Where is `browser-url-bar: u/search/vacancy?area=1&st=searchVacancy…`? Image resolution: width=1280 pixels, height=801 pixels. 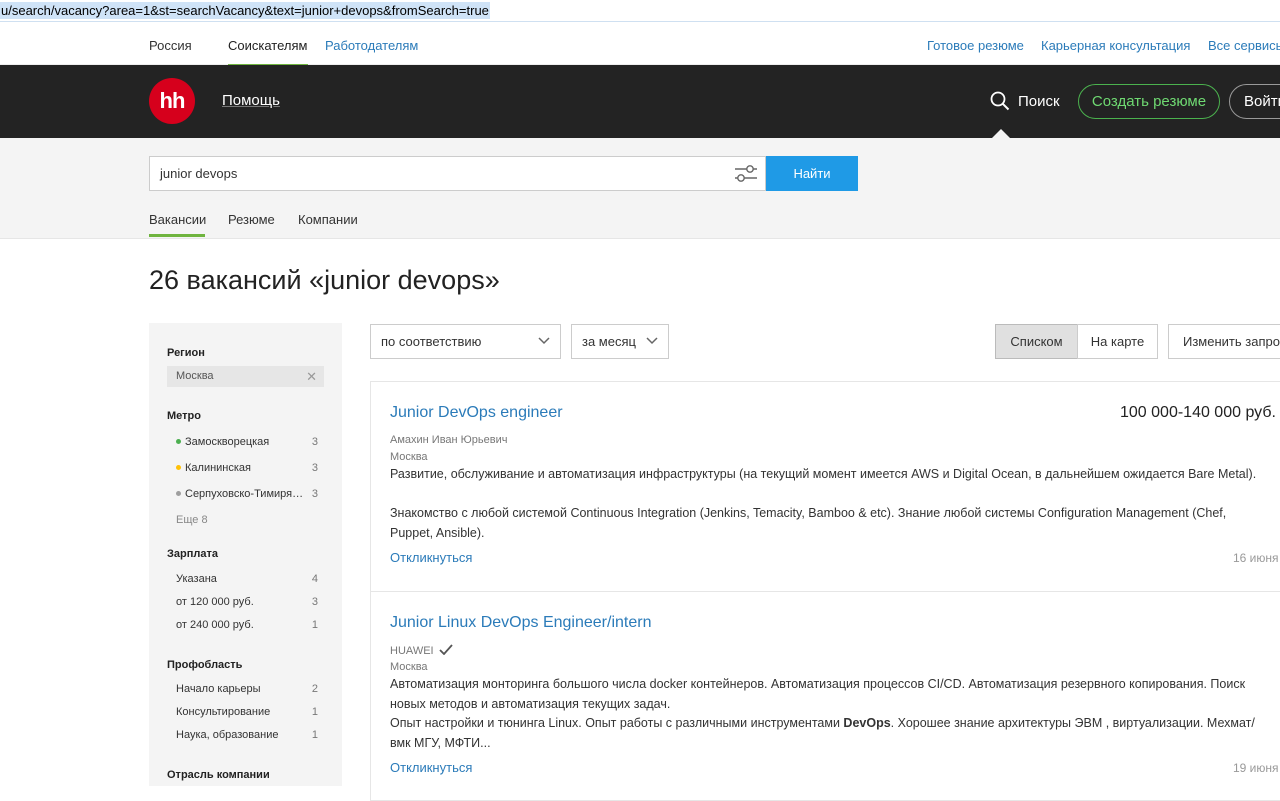
browser-url-bar: u/search/vacancy?area=1&st=searchVacancy… is located at coordinates (640, 11).